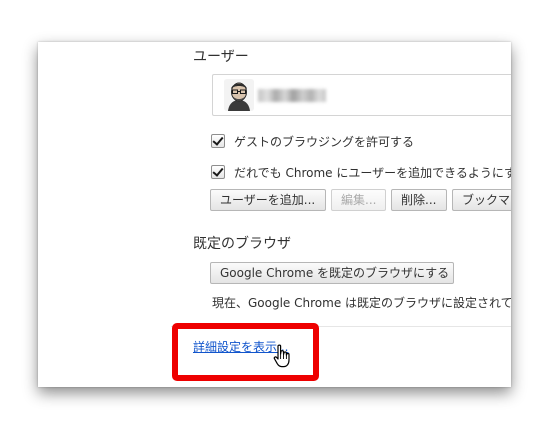  What do you see at coordinates (218, 141) in the screenshot?
I see `guest-browsing-checkbox` at bounding box center [218, 141].